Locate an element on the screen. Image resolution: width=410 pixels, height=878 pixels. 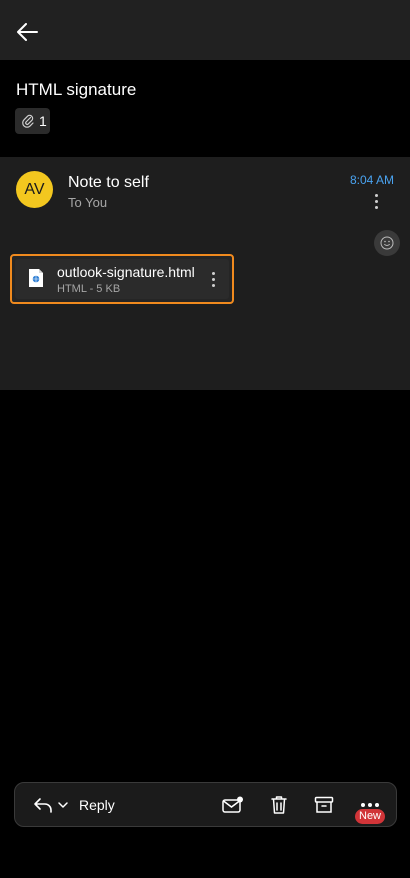
sender-name: Note to self is located at coordinates (108, 183).